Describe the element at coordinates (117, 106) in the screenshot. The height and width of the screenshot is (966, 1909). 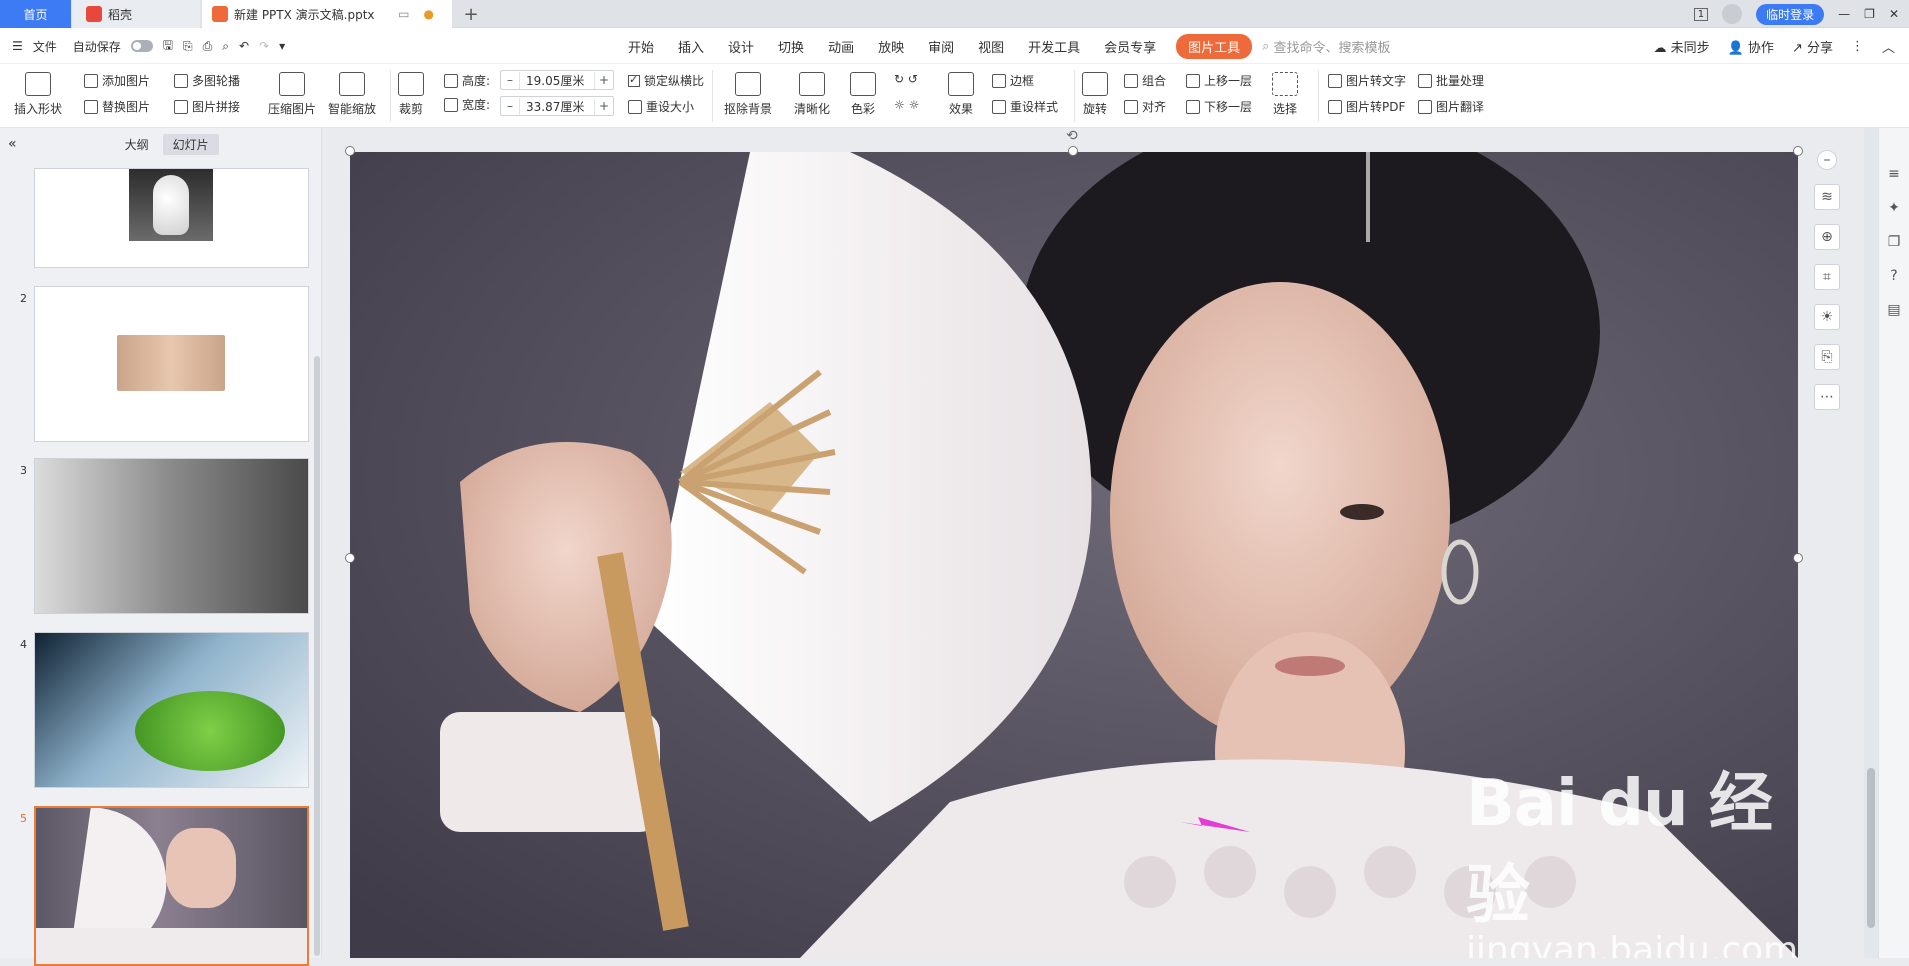
I see `replace-picture-button: 替换图片` at that location.